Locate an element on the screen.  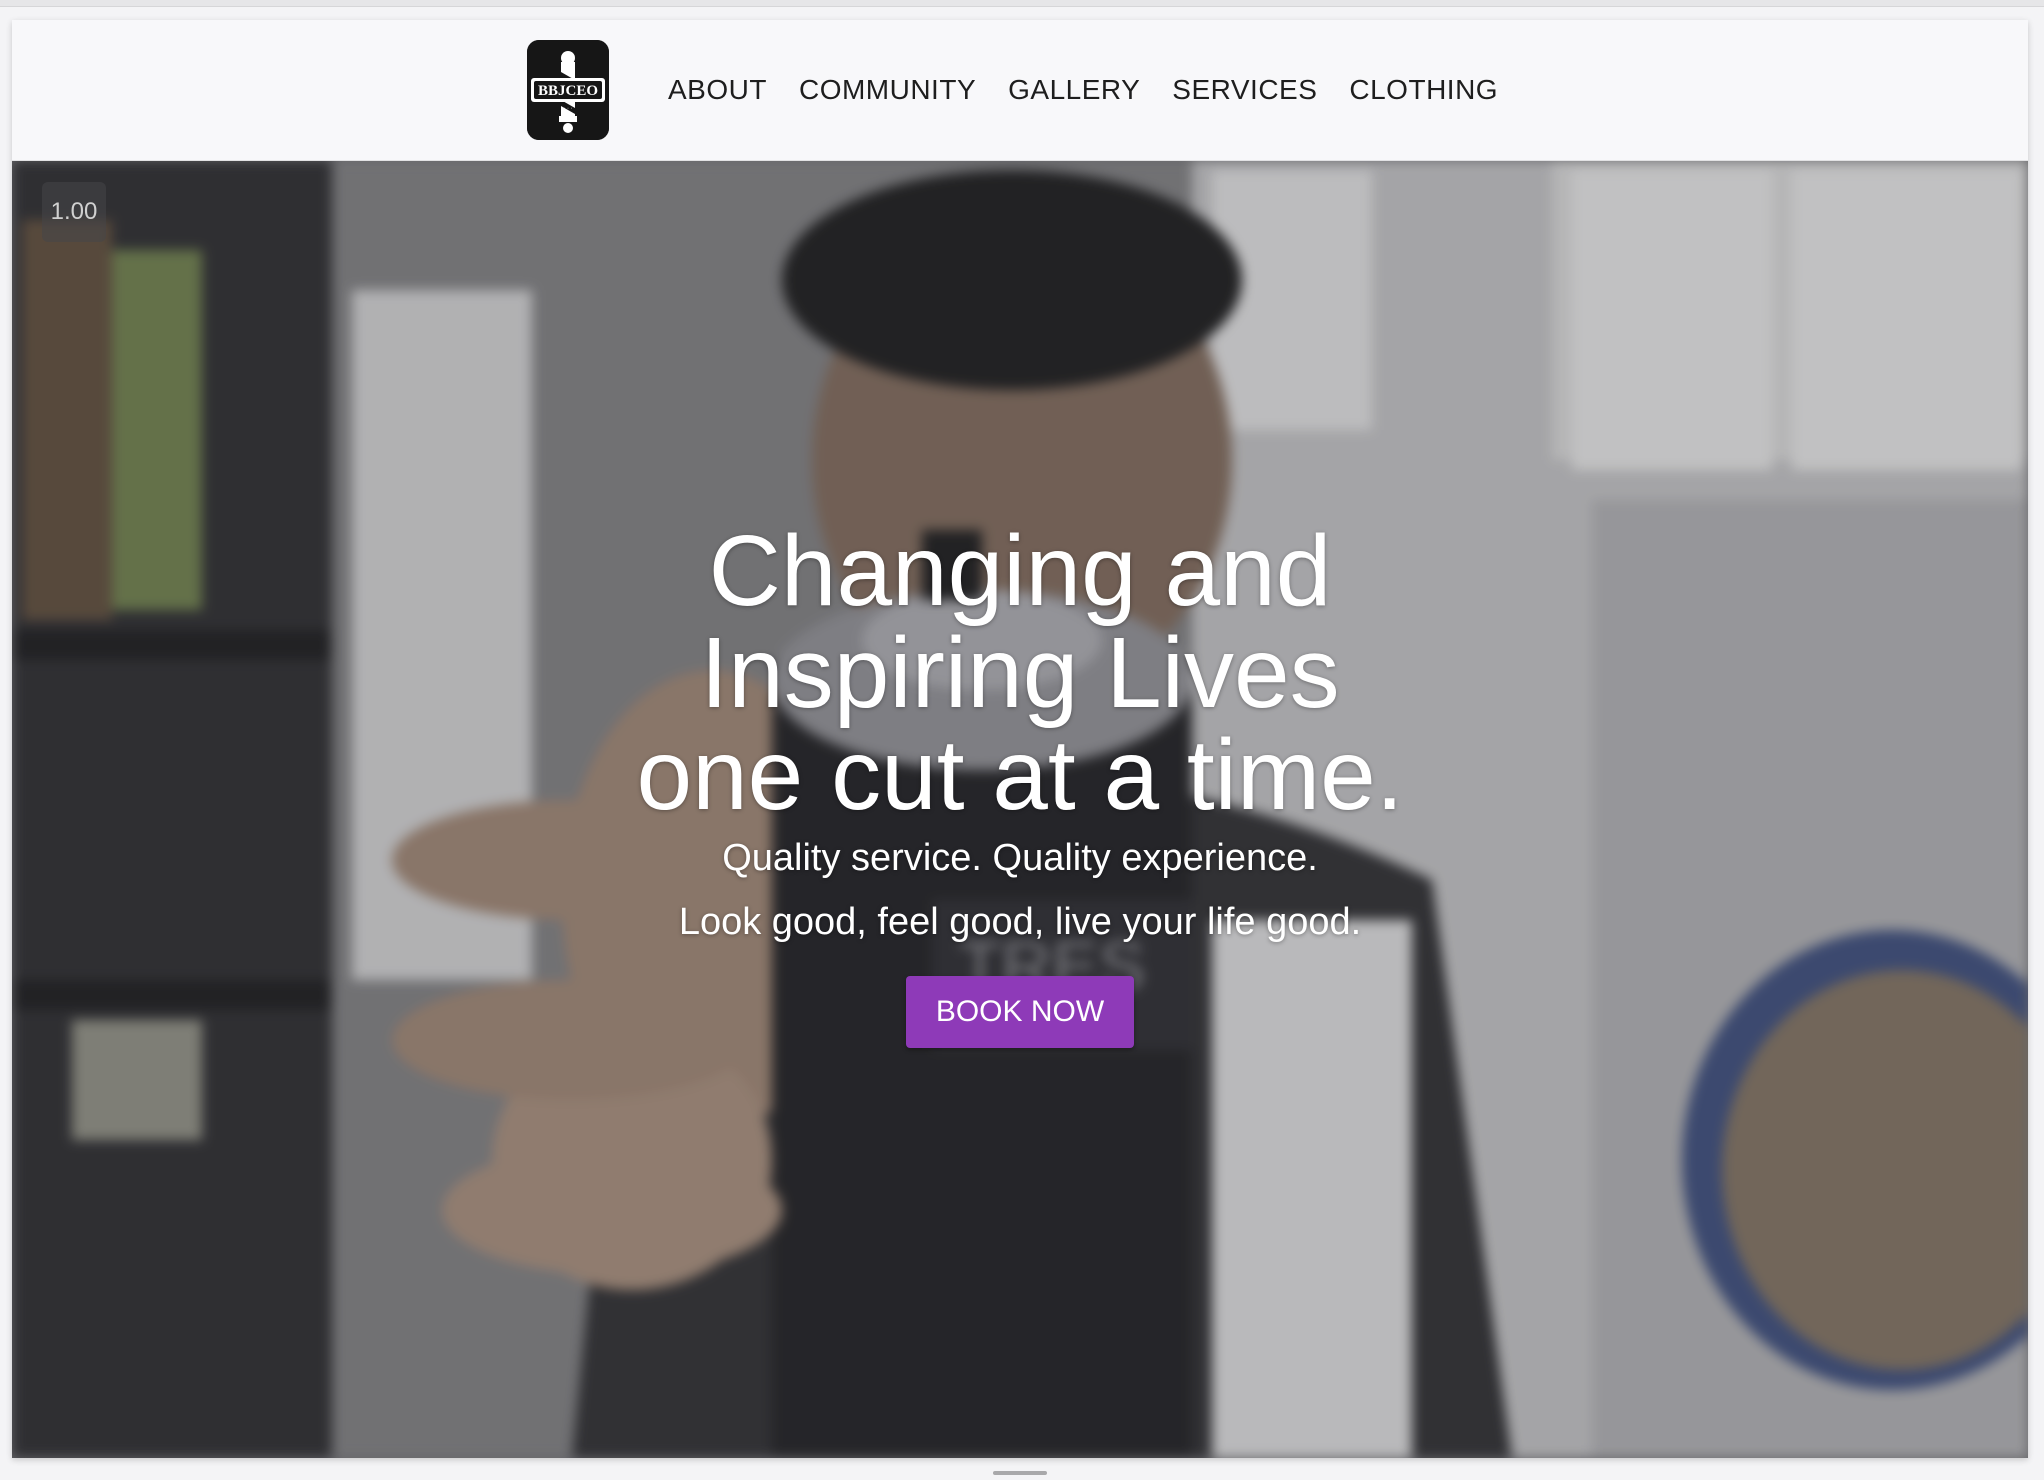
book-now-button: BOOK NOW is located at coordinates (1020, 1012).